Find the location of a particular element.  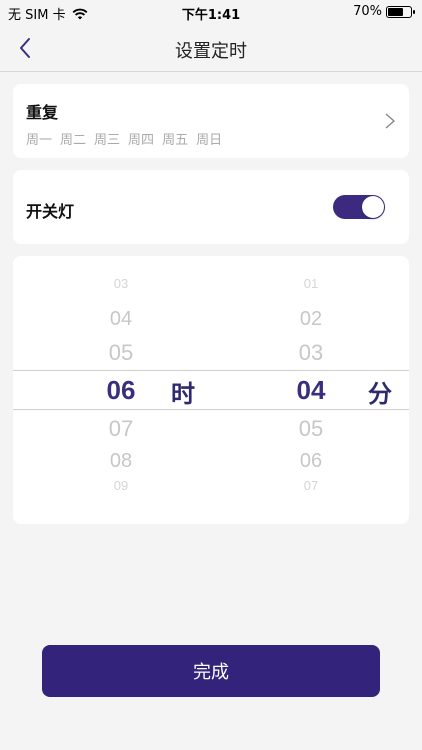

repeat-title: 重复 is located at coordinates (42, 112).